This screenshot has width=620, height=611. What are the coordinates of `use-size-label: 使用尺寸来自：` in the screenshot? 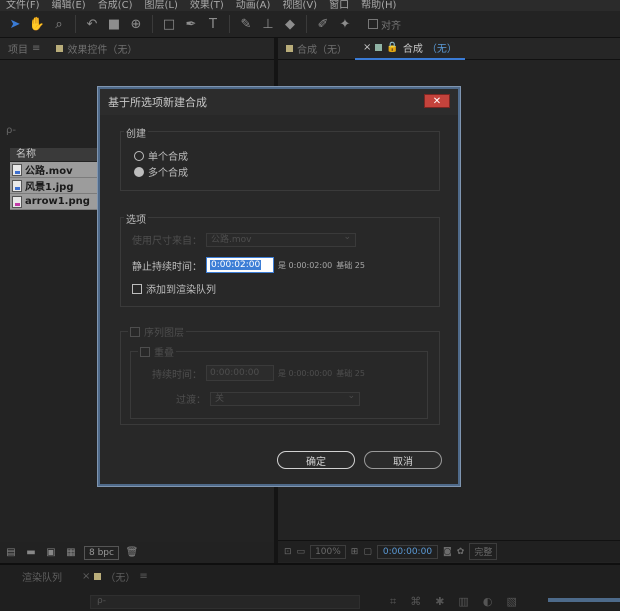 It's located at (167, 241).